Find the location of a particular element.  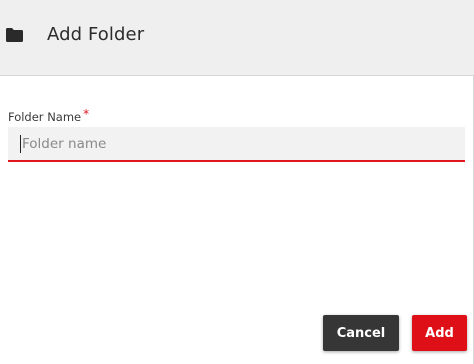

dialog-title: Add Folder is located at coordinates (96, 34).